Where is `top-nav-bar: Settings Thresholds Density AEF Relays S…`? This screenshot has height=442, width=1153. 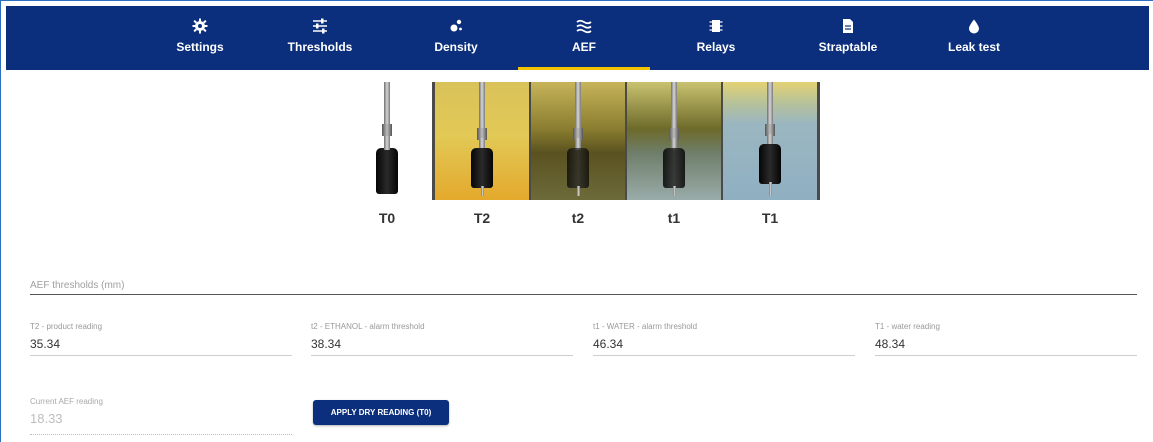 top-nav-bar: Settings Thresholds Density AEF Relays S… is located at coordinates (577, 38).